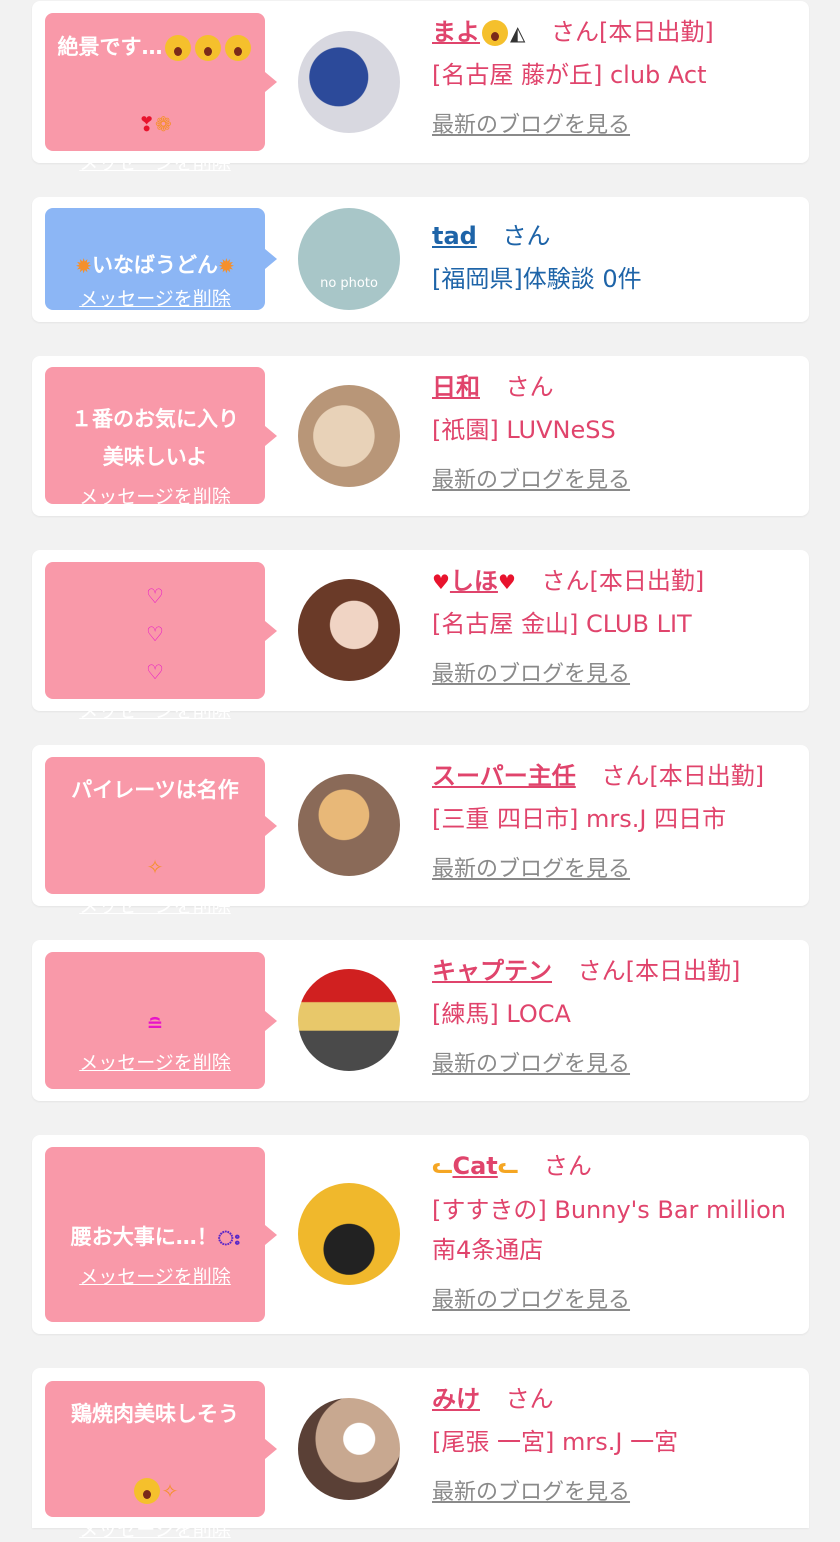  Describe the element at coordinates (456, 1399) in the screenshot. I see `user-name-link: みけ` at that location.